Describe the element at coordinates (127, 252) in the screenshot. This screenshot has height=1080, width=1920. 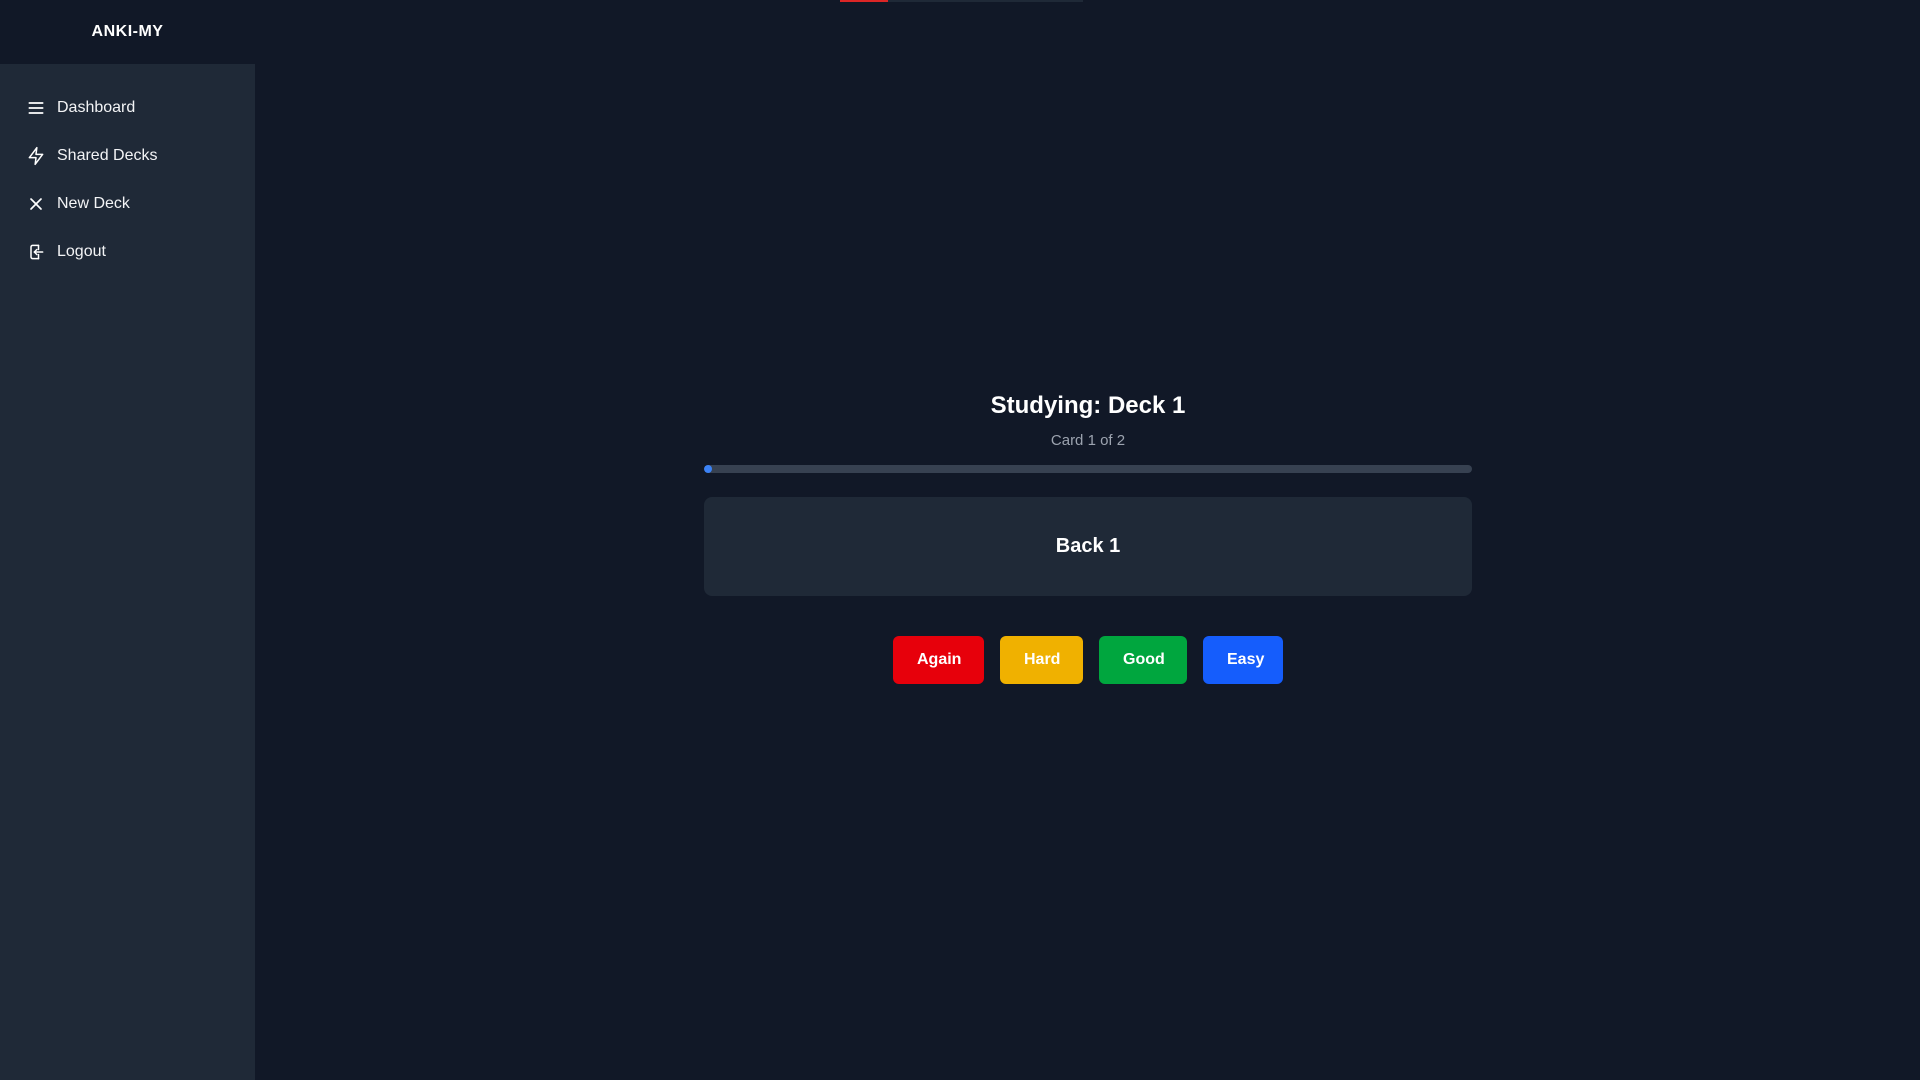
I see `sidebar-item-logout: Logout` at that location.